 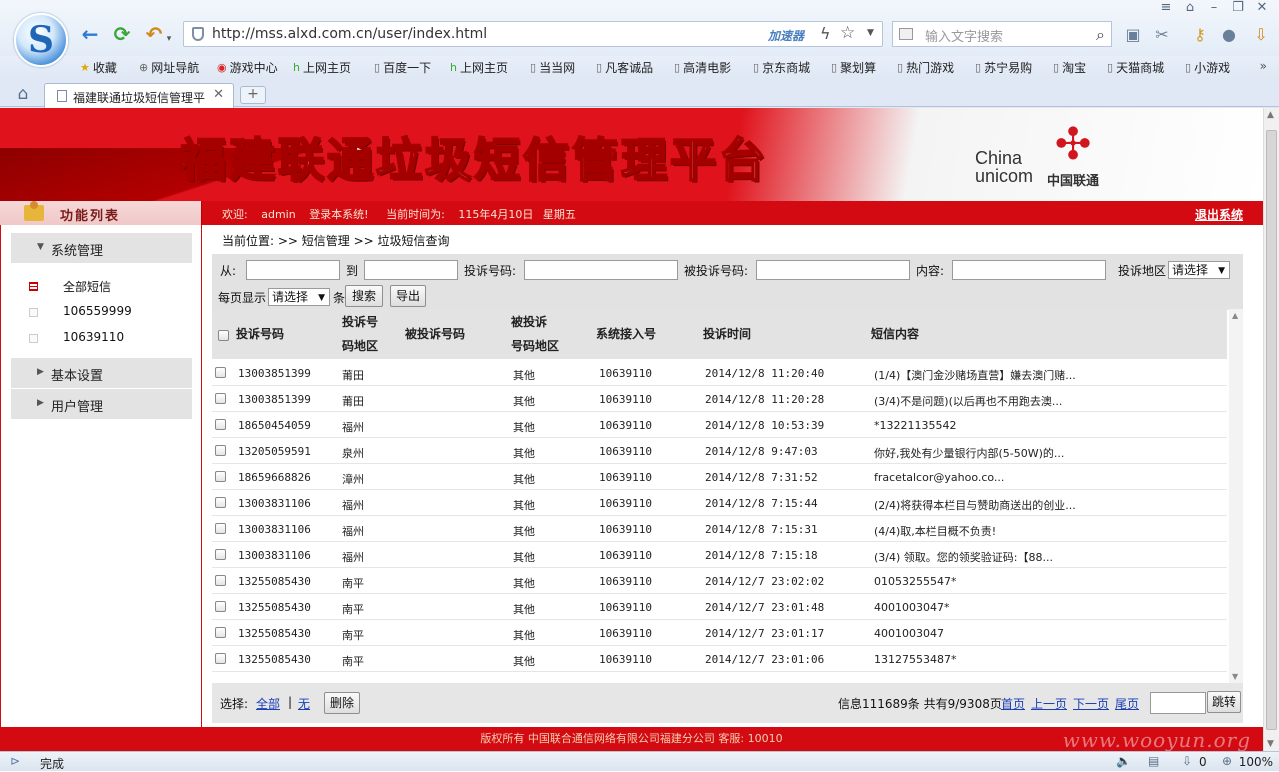 What do you see at coordinates (364, 296) in the screenshot?
I see `search-button: 搜索` at bounding box center [364, 296].